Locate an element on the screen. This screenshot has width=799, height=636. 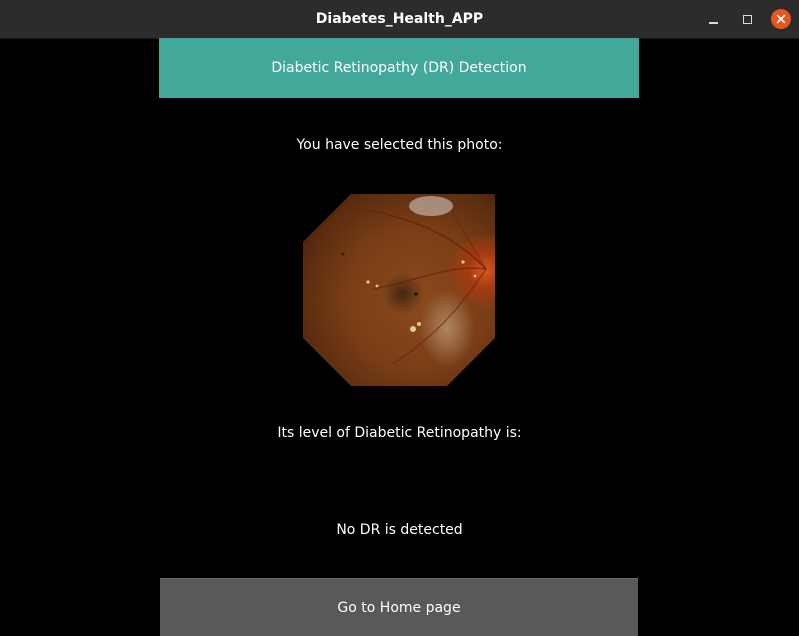
minimize-icon is located at coordinates (713, 23).